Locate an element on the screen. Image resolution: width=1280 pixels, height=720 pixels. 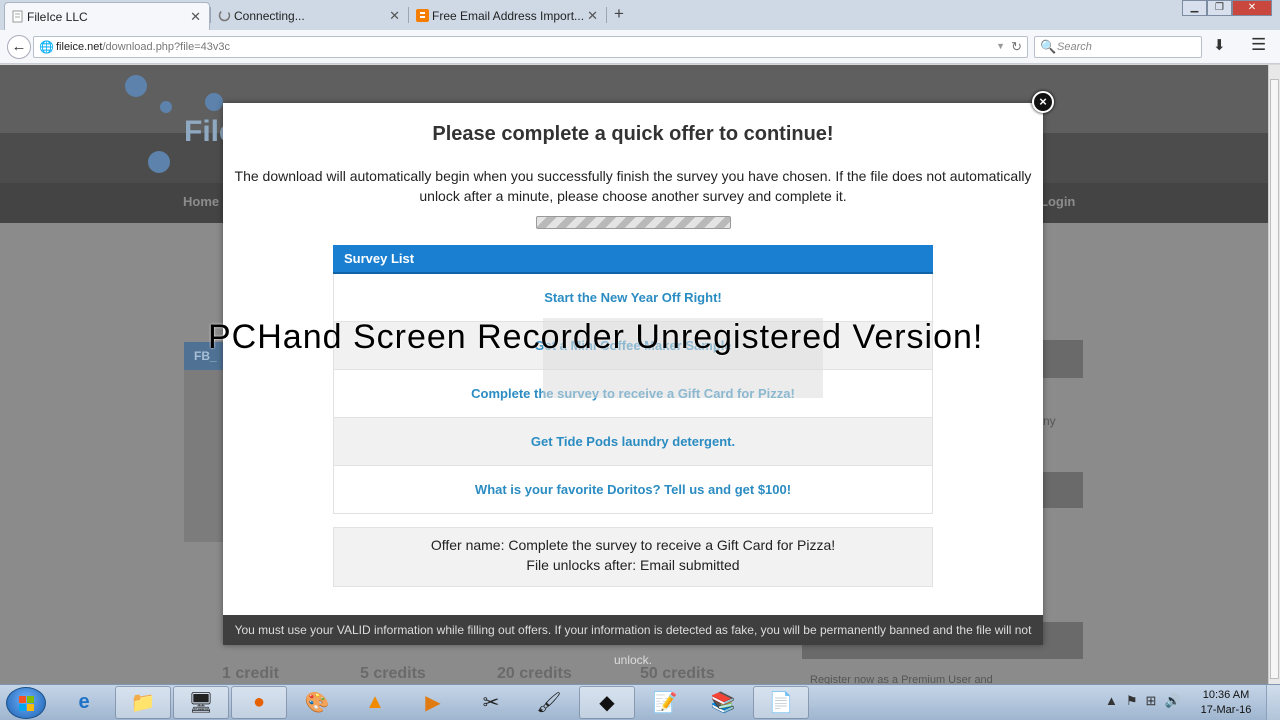
restore-icon: ❐ is located at coordinates (1219, 7).